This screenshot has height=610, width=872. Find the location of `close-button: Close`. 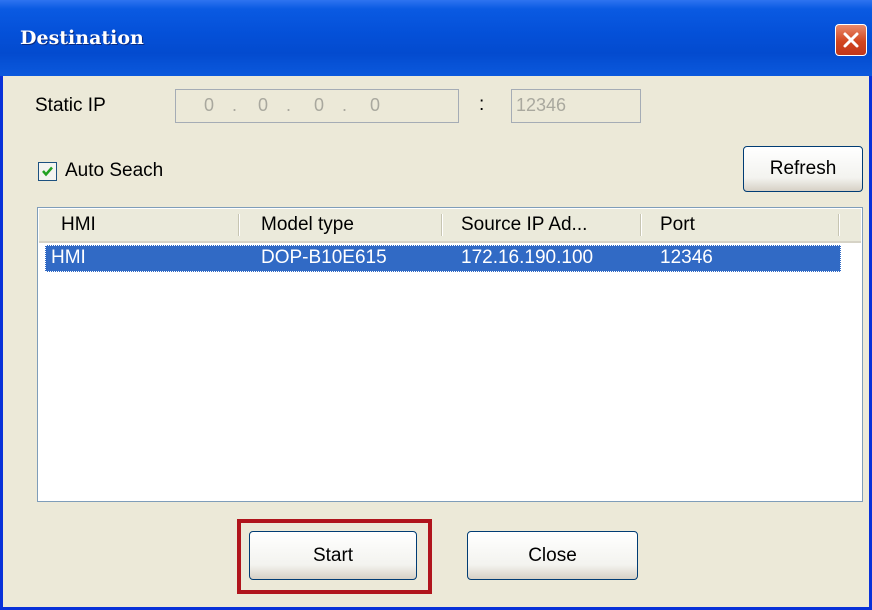

close-button: Close is located at coordinates (552, 555).